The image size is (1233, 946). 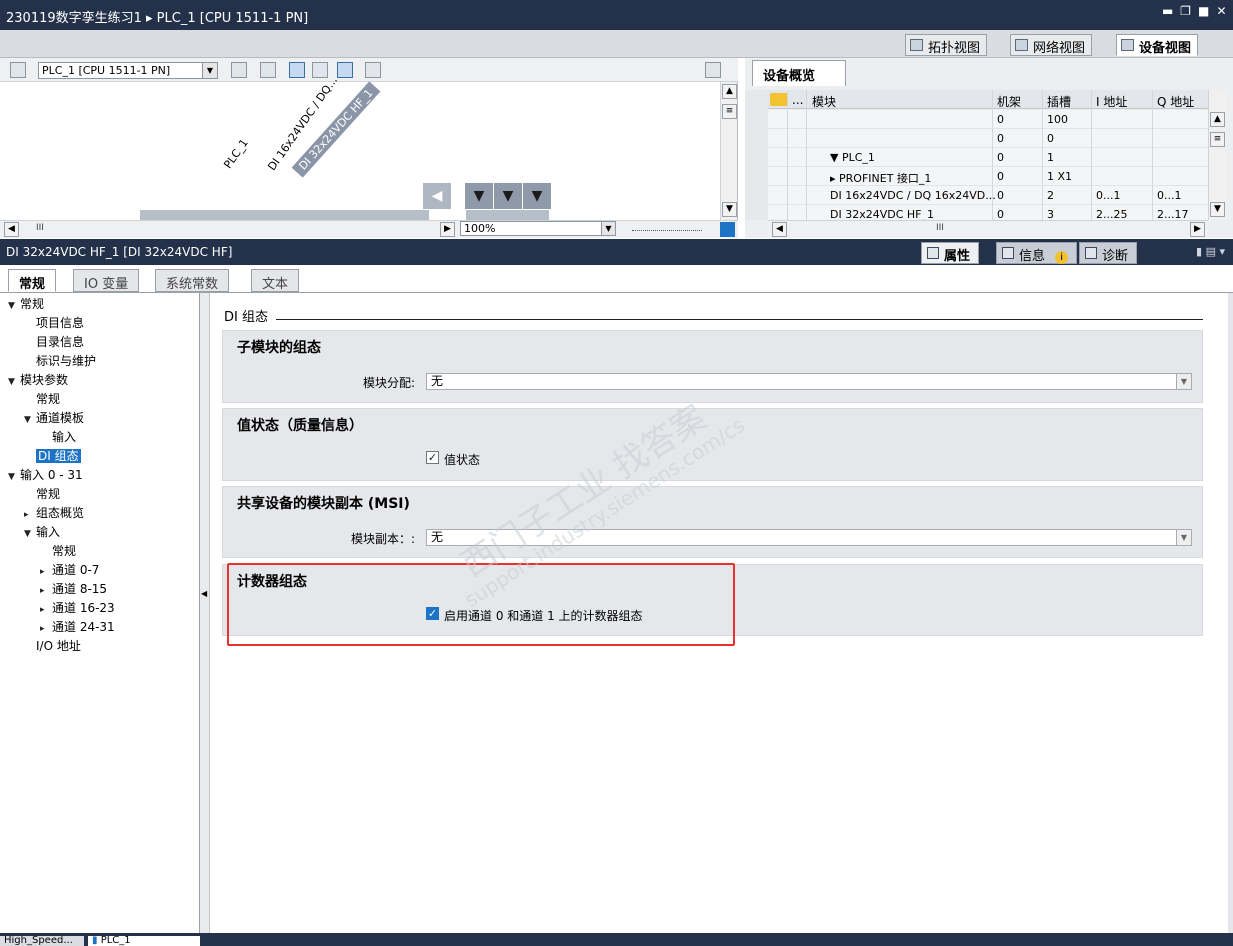 I want to click on restore-icon: ❐, so click(x=1185, y=11).